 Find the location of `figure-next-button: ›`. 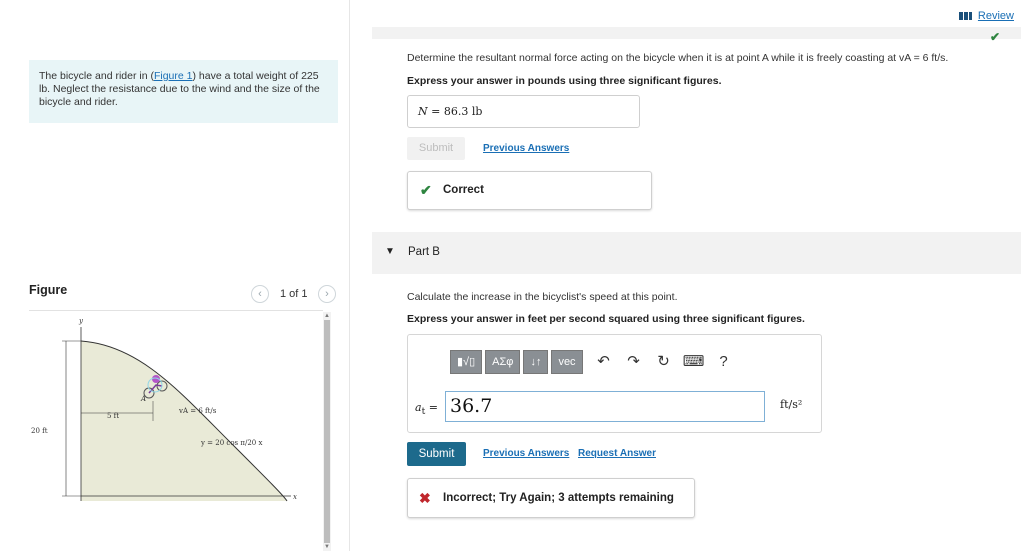

figure-next-button: › is located at coordinates (327, 294).